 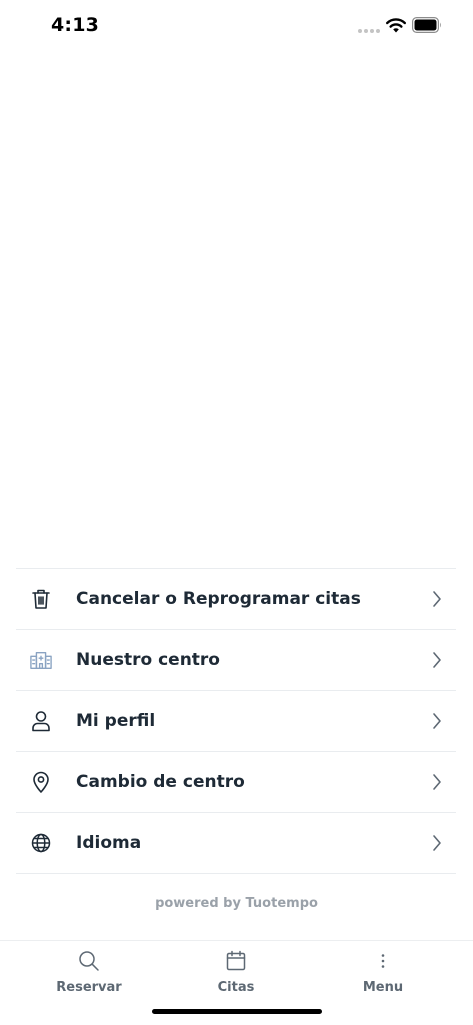 I want to click on trash-icon, so click(x=41, y=599).